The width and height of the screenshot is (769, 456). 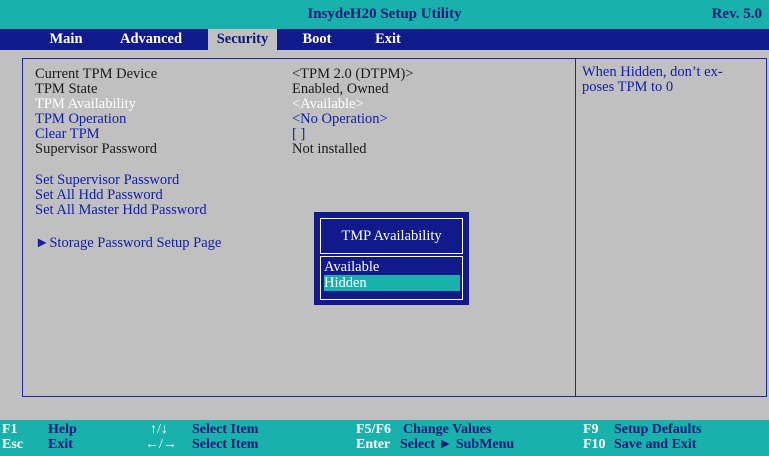 What do you see at coordinates (242, 39) in the screenshot?
I see `tab-security: Security` at bounding box center [242, 39].